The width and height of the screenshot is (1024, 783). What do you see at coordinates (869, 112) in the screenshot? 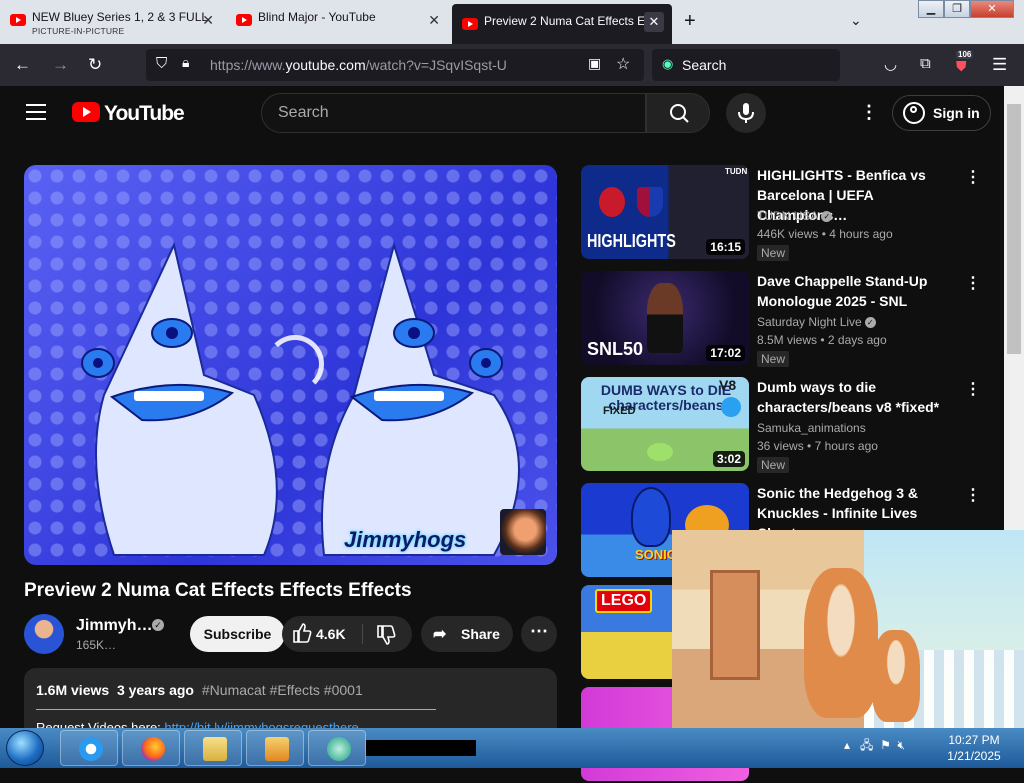
I see `settings-more-icon: ⋮` at bounding box center [869, 112].